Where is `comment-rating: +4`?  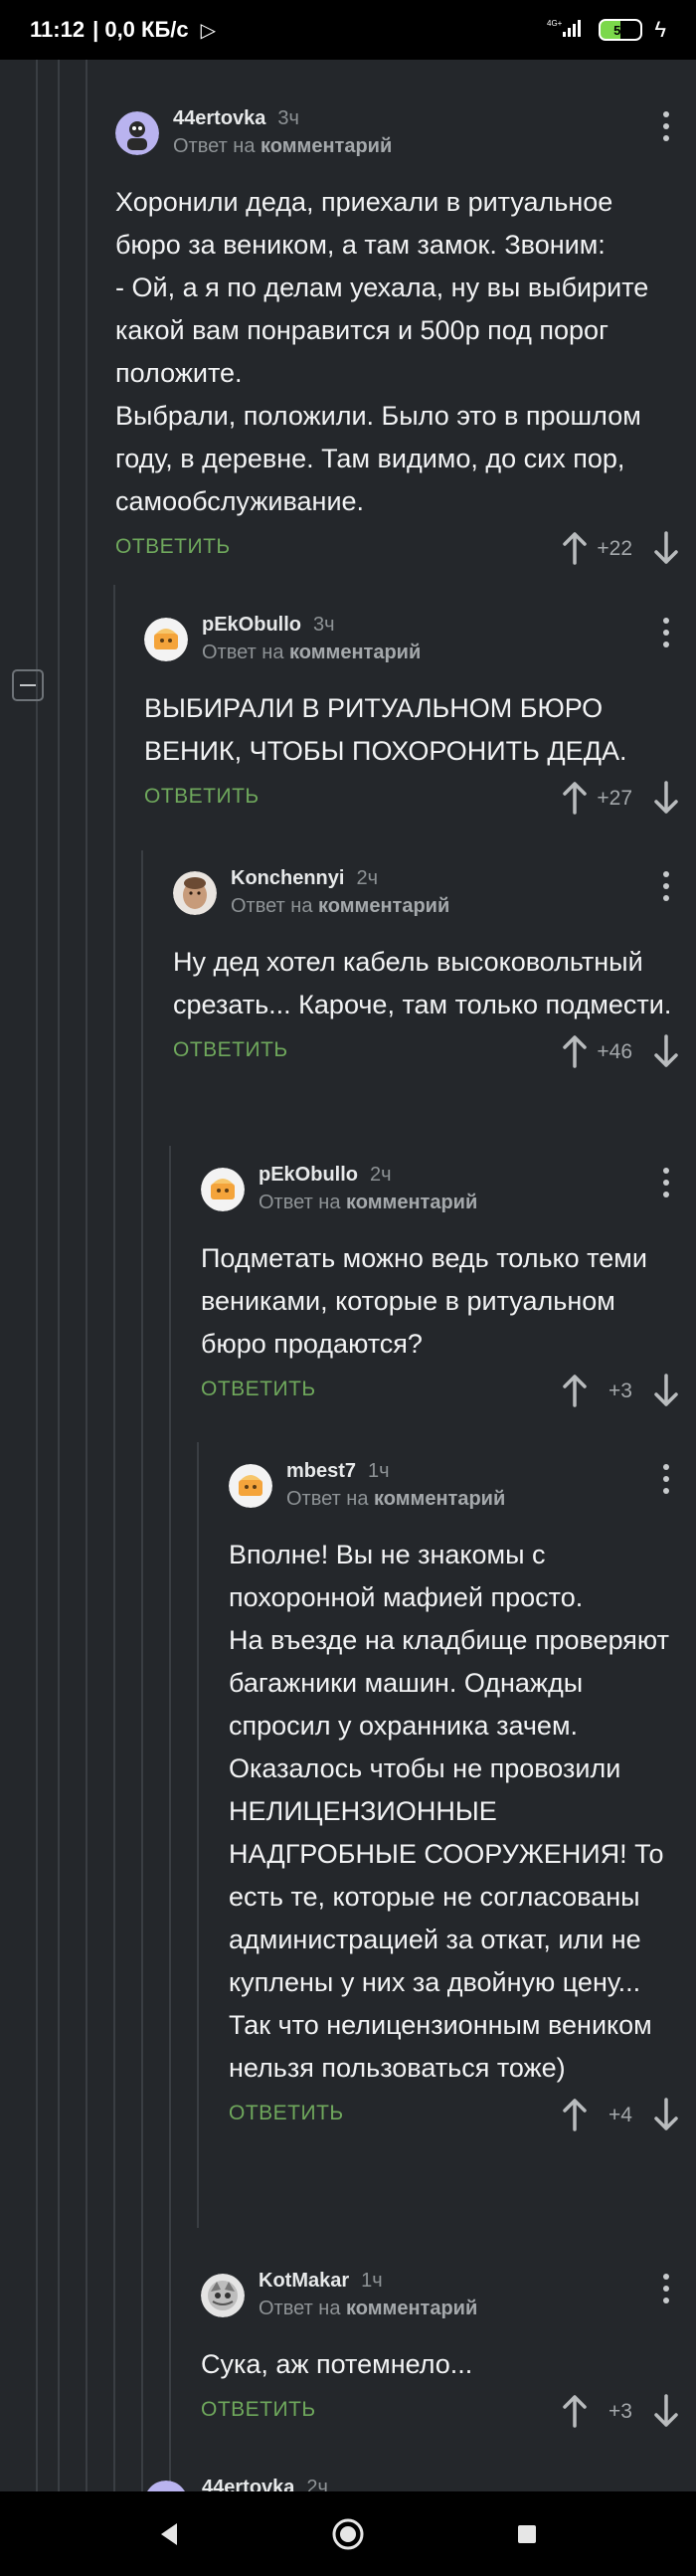 comment-rating: +4 is located at coordinates (621, 2115).